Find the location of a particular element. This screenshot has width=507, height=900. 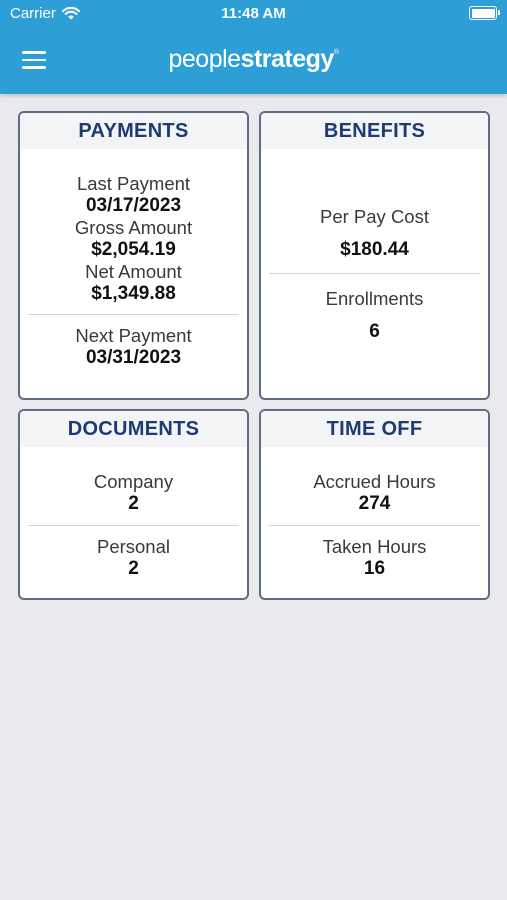

nav-bar: peoplestrategy® is located at coordinates (253, 61).